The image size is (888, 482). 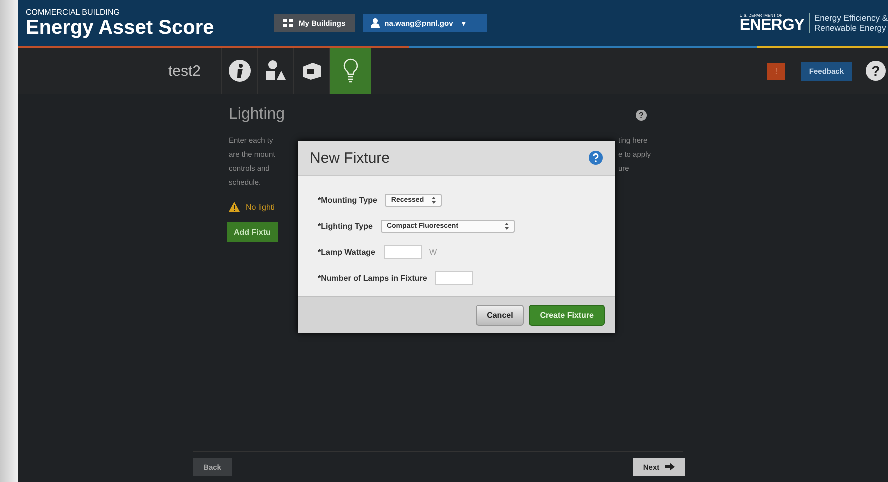 What do you see at coordinates (234, 207) in the screenshot?
I see `warning-icon` at bounding box center [234, 207].